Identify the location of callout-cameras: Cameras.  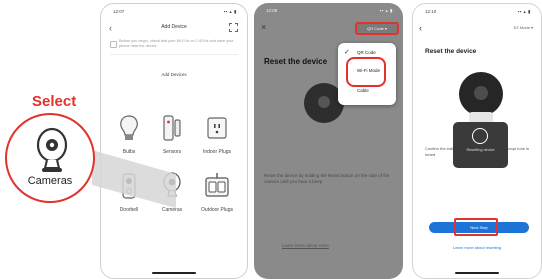
(50, 158).